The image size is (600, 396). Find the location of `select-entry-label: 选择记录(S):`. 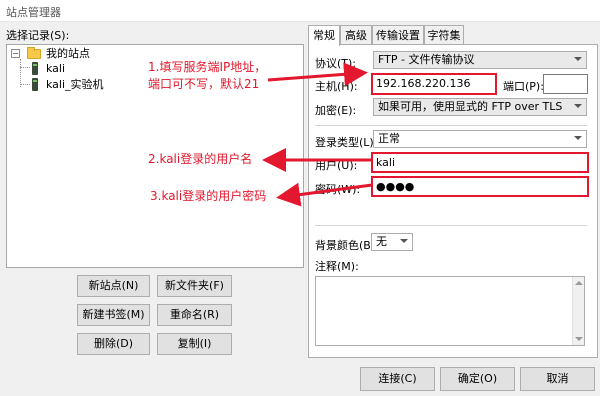

select-entry-label: 选择记录(S): is located at coordinates (38, 35).